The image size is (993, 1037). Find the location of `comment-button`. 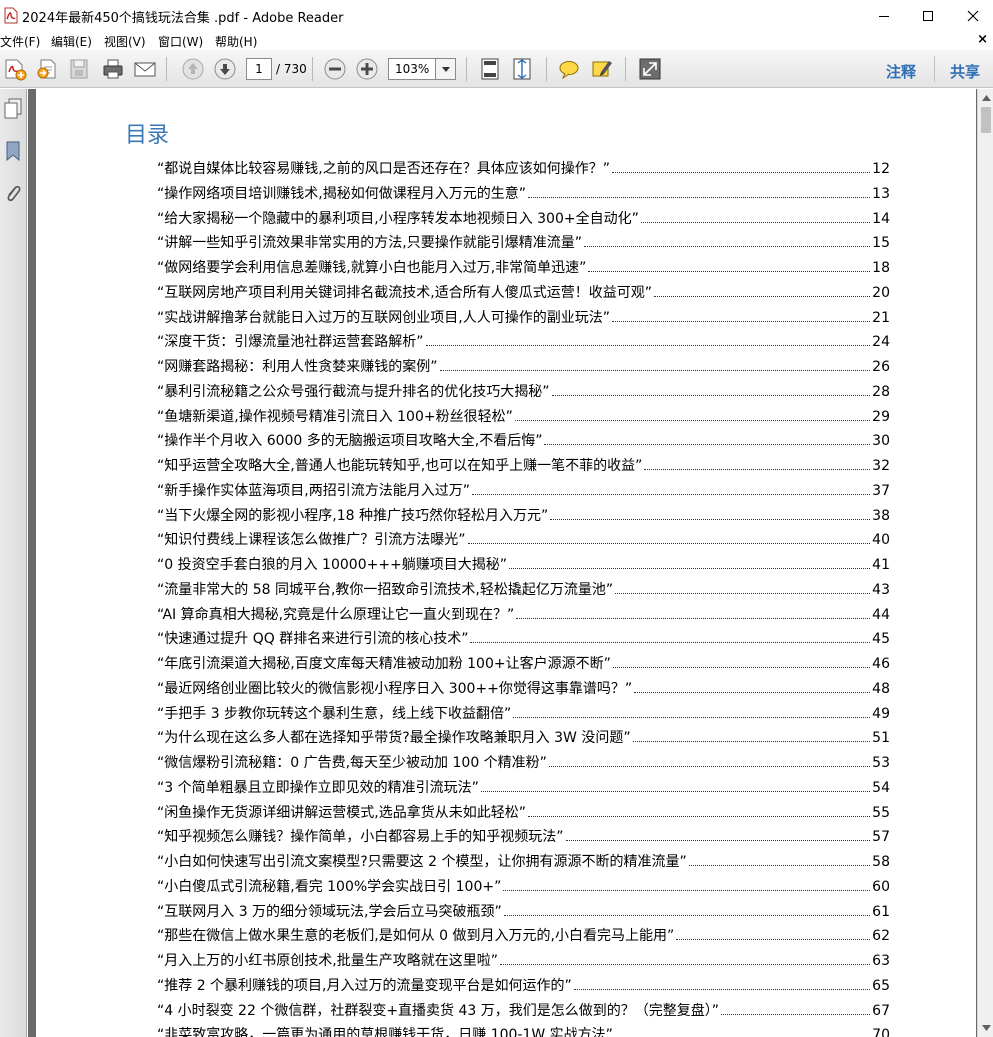

comment-button is located at coordinates (569, 69).